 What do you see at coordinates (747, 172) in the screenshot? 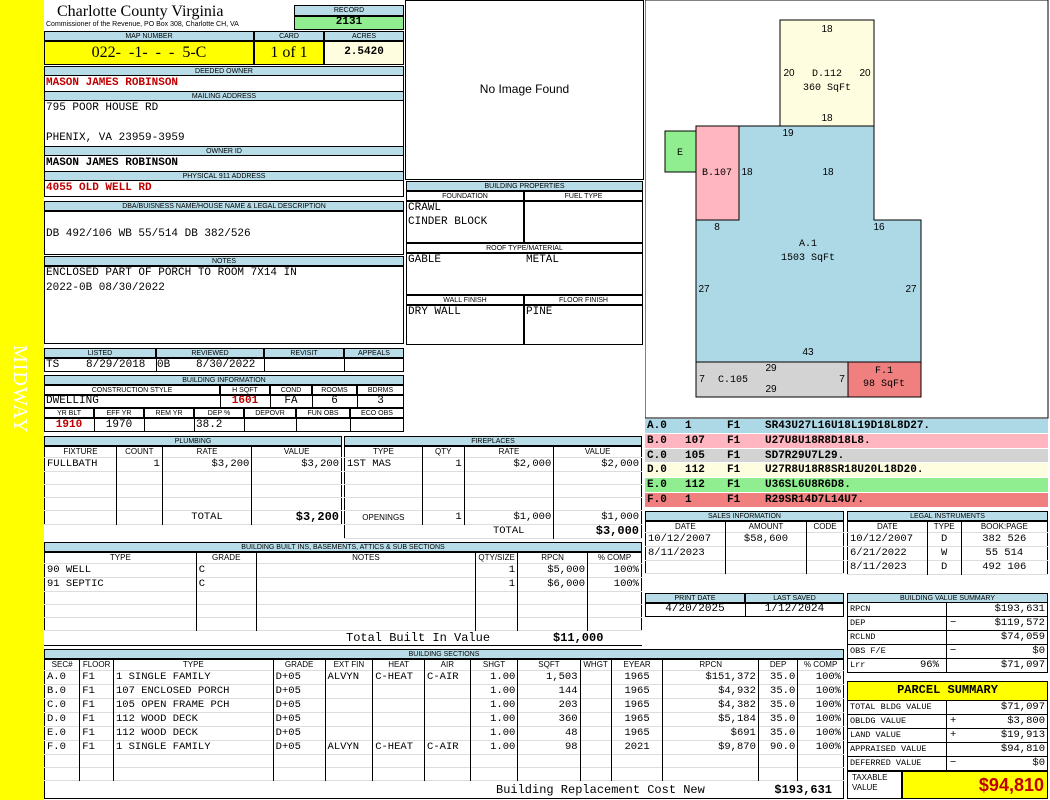
I see `b-dim-right: 18` at bounding box center [747, 172].